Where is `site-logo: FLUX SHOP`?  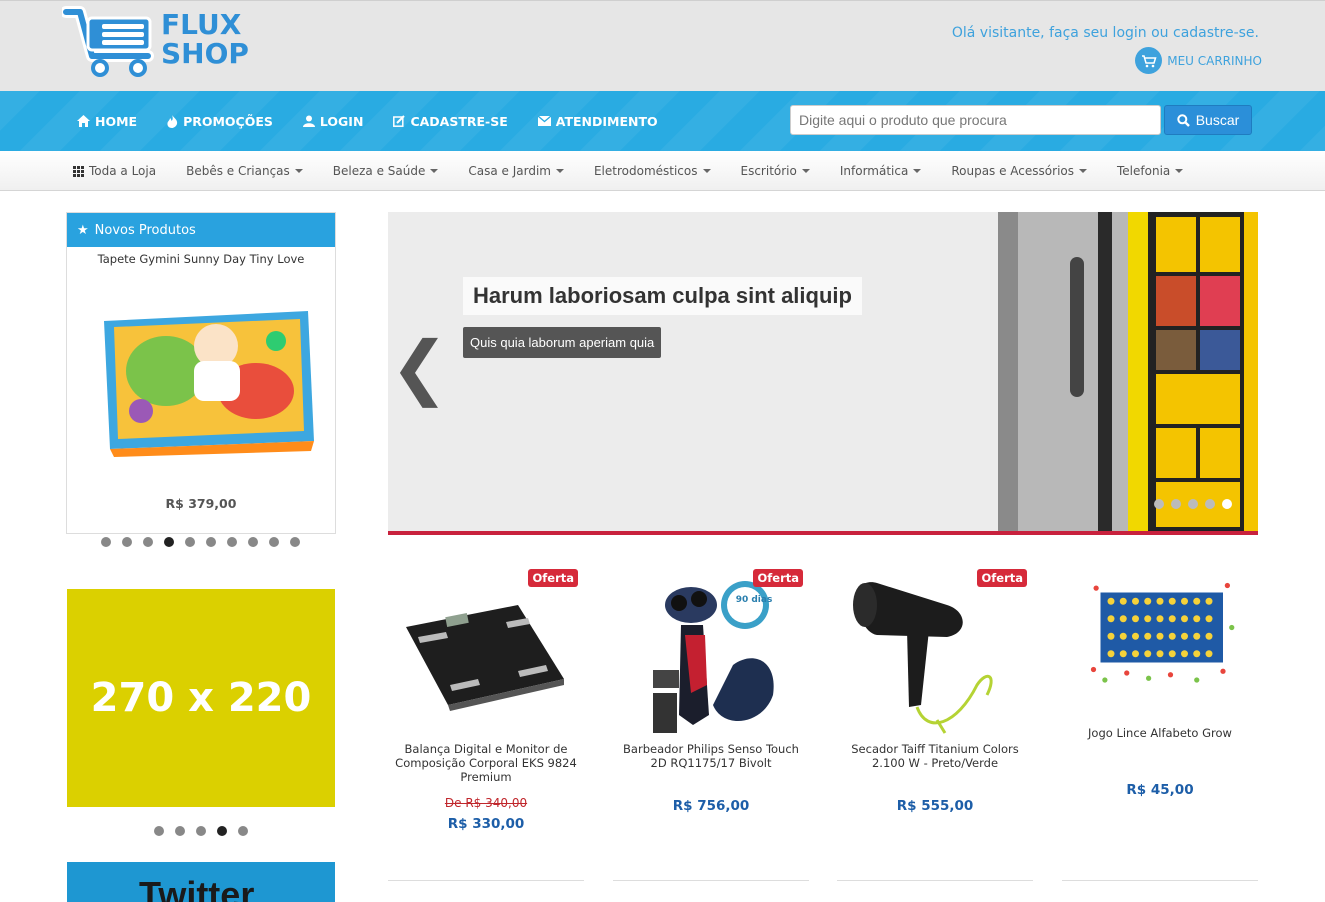
site-logo: FLUX SHOP is located at coordinates (161, 42).